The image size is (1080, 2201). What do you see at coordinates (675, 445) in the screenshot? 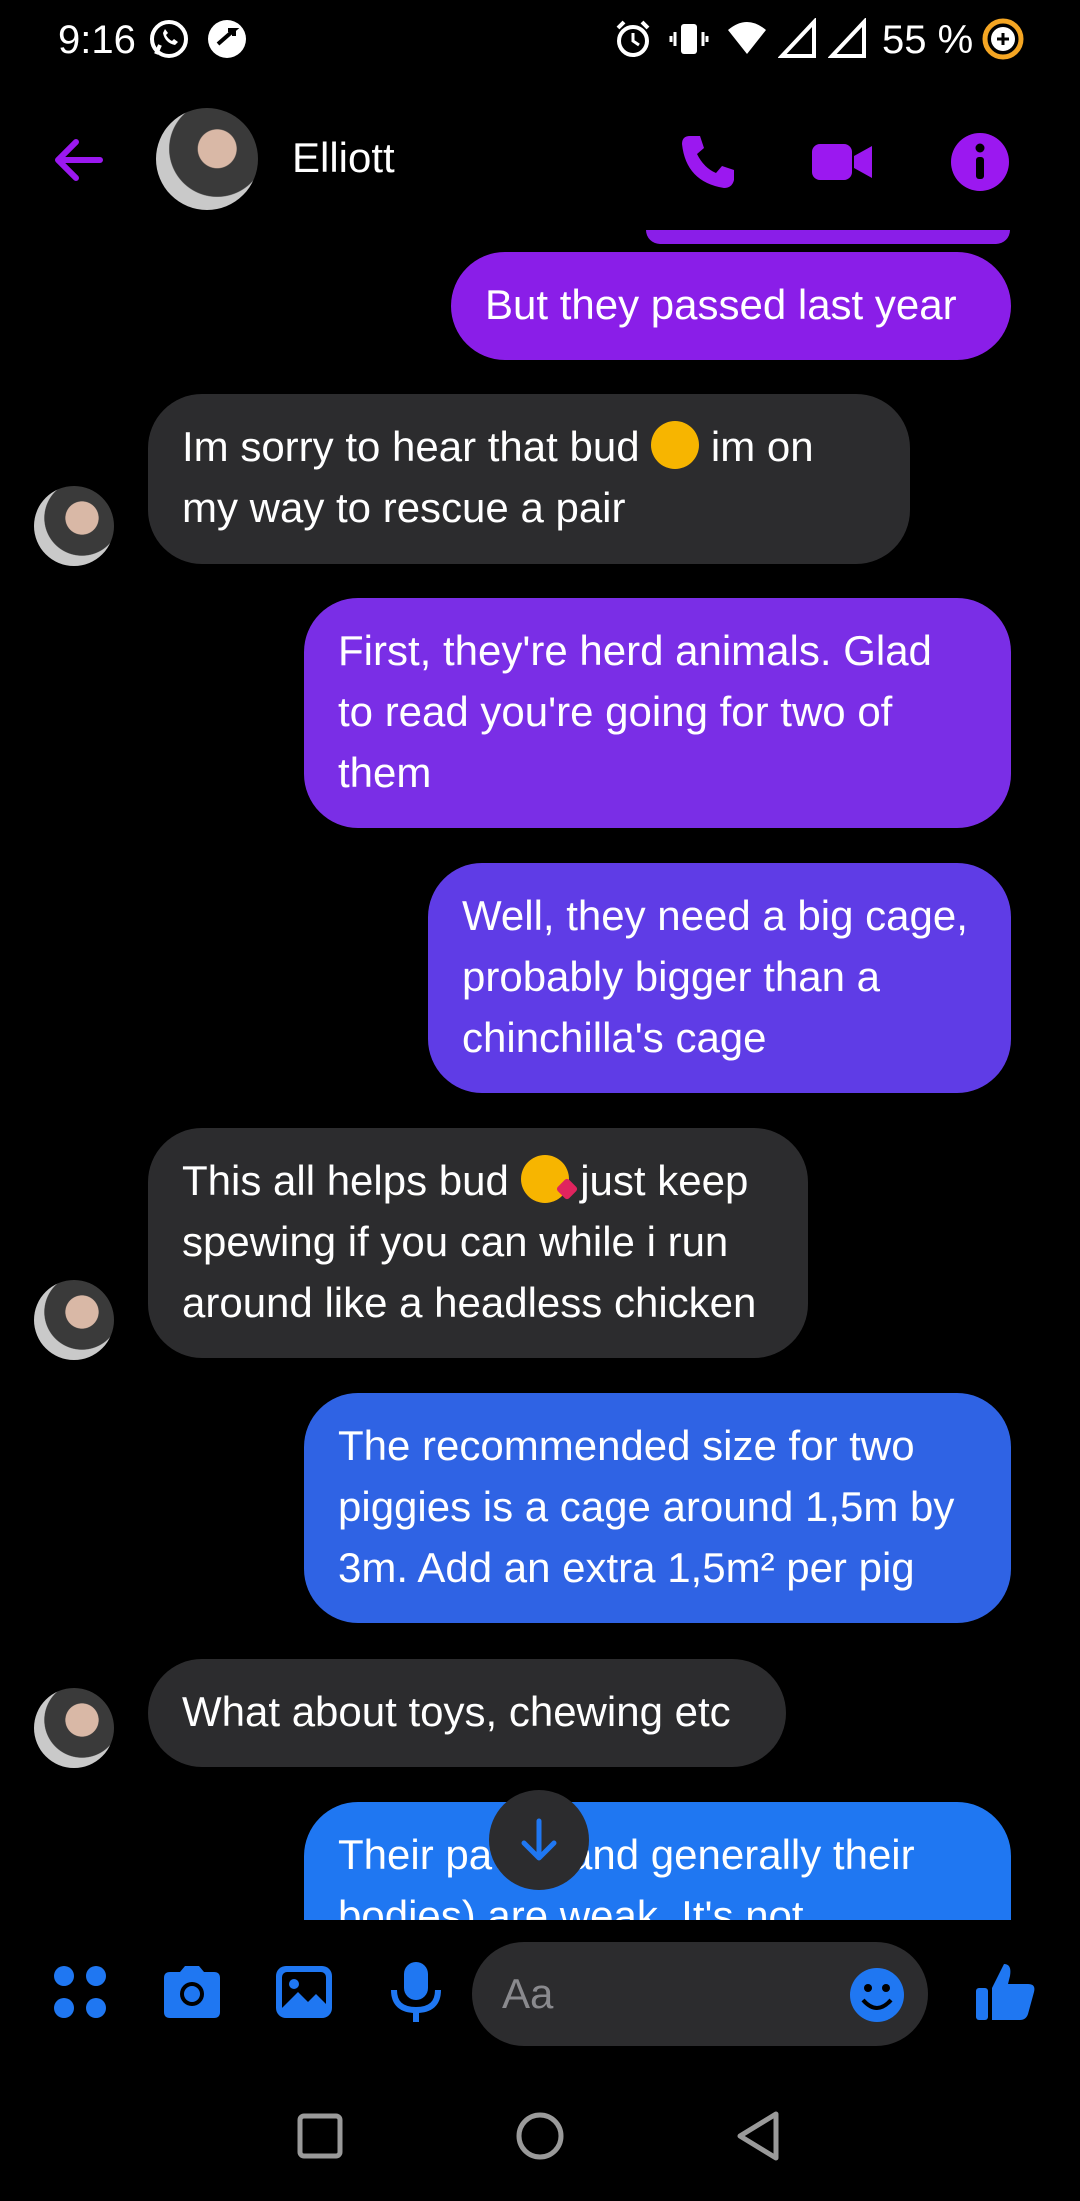
I see `pensive-face-icon` at bounding box center [675, 445].